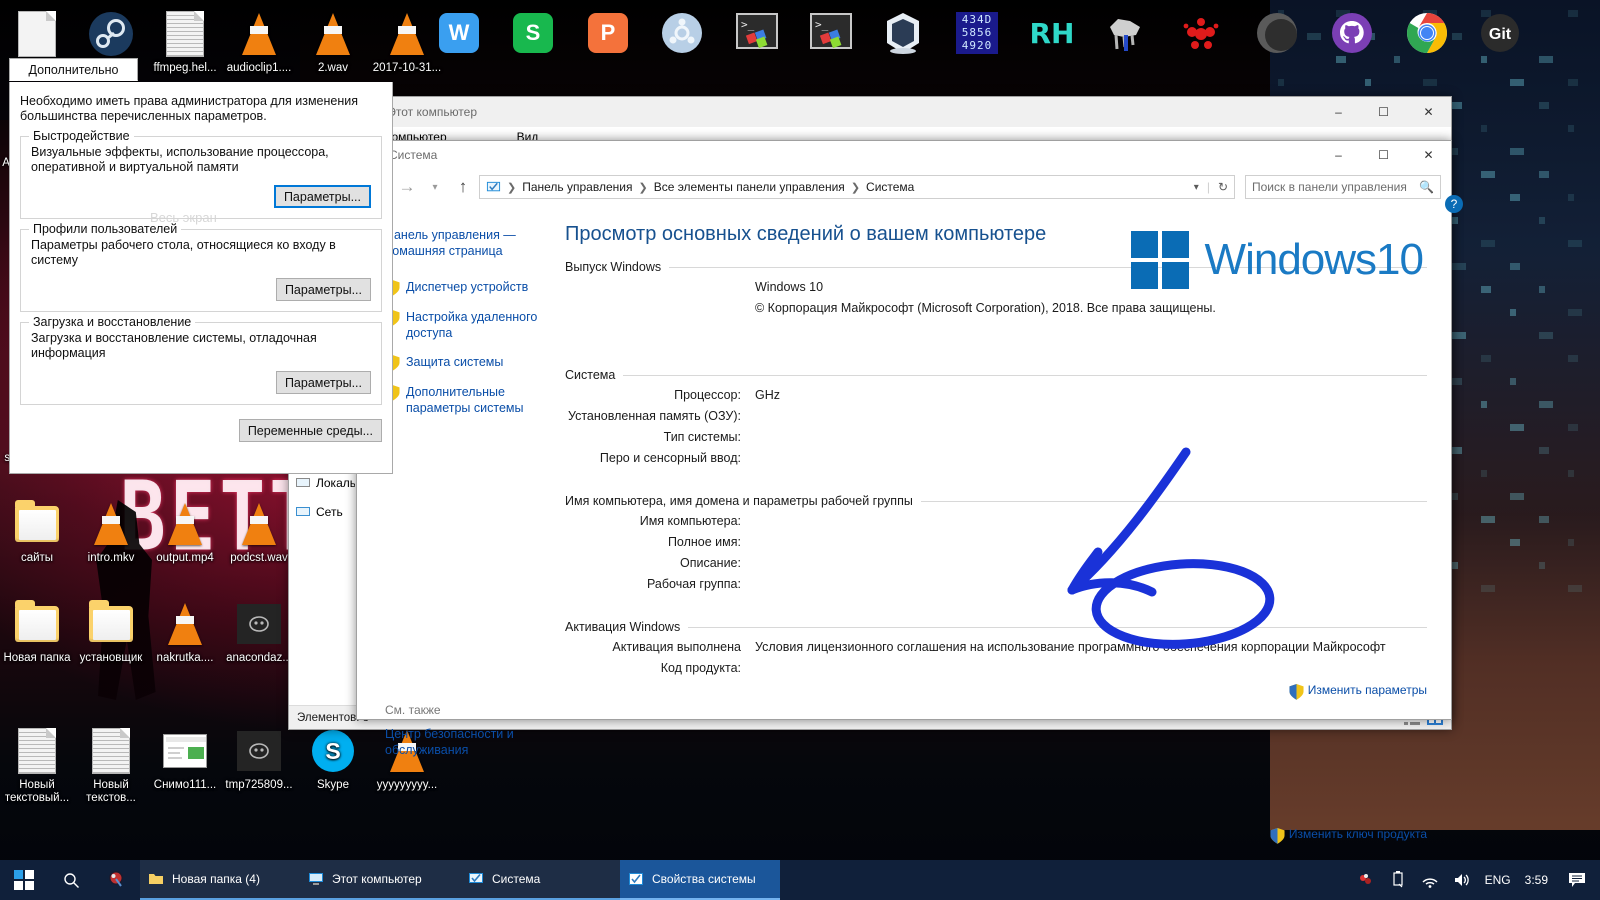 The width and height of the screenshot is (1600, 900). Describe the element at coordinates (462, 325) in the screenshot. I see `control-panel-link: Настройка удаленного доступа` at that location.